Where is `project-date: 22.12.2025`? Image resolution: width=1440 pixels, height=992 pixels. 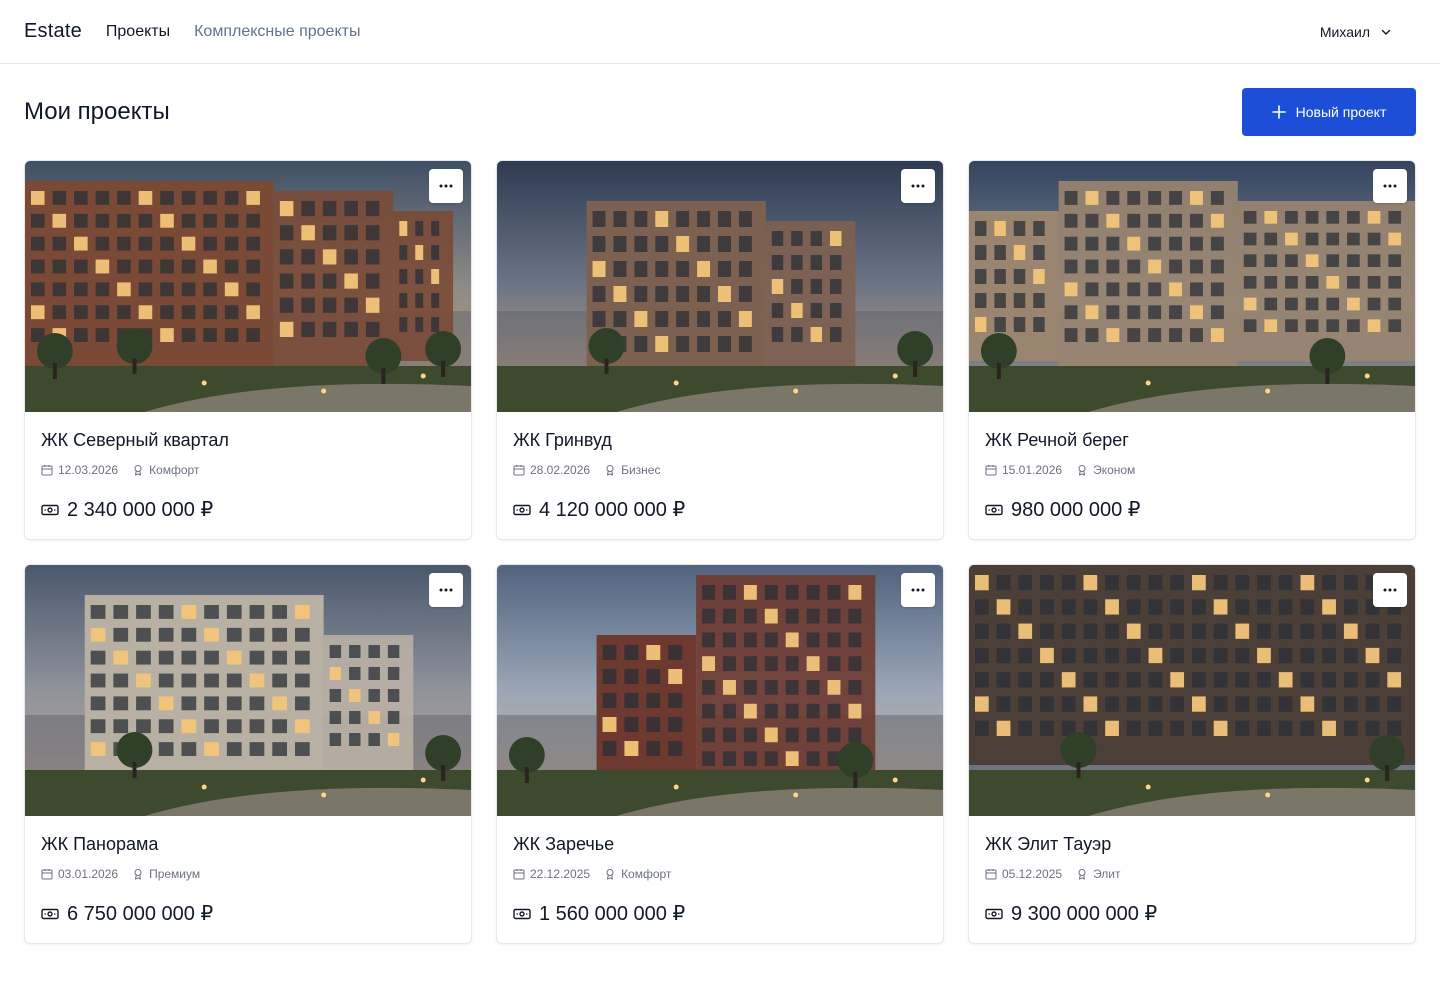 project-date: 22.12.2025 is located at coordinates (551, 874).